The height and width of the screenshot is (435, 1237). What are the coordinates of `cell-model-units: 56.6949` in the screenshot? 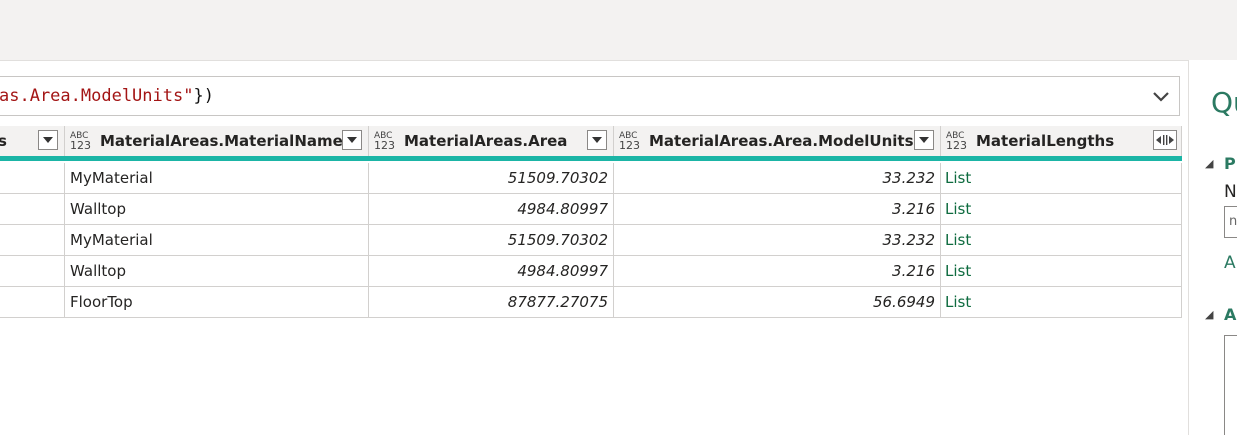 It's located at (777, 302).